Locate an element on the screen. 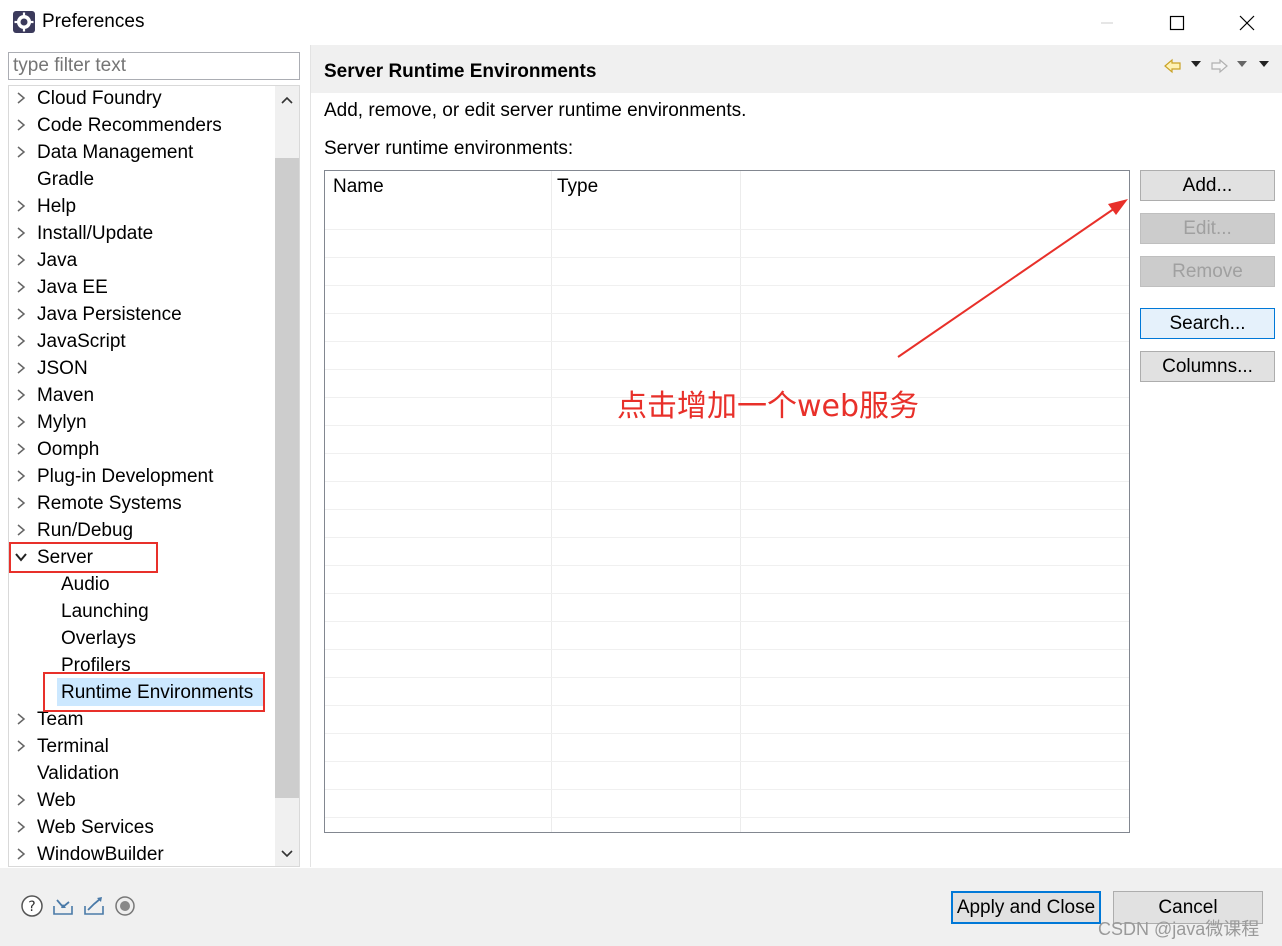 The image size is (1282, 946). tree-item: Remote Systems is located at coordinates (141, 503).